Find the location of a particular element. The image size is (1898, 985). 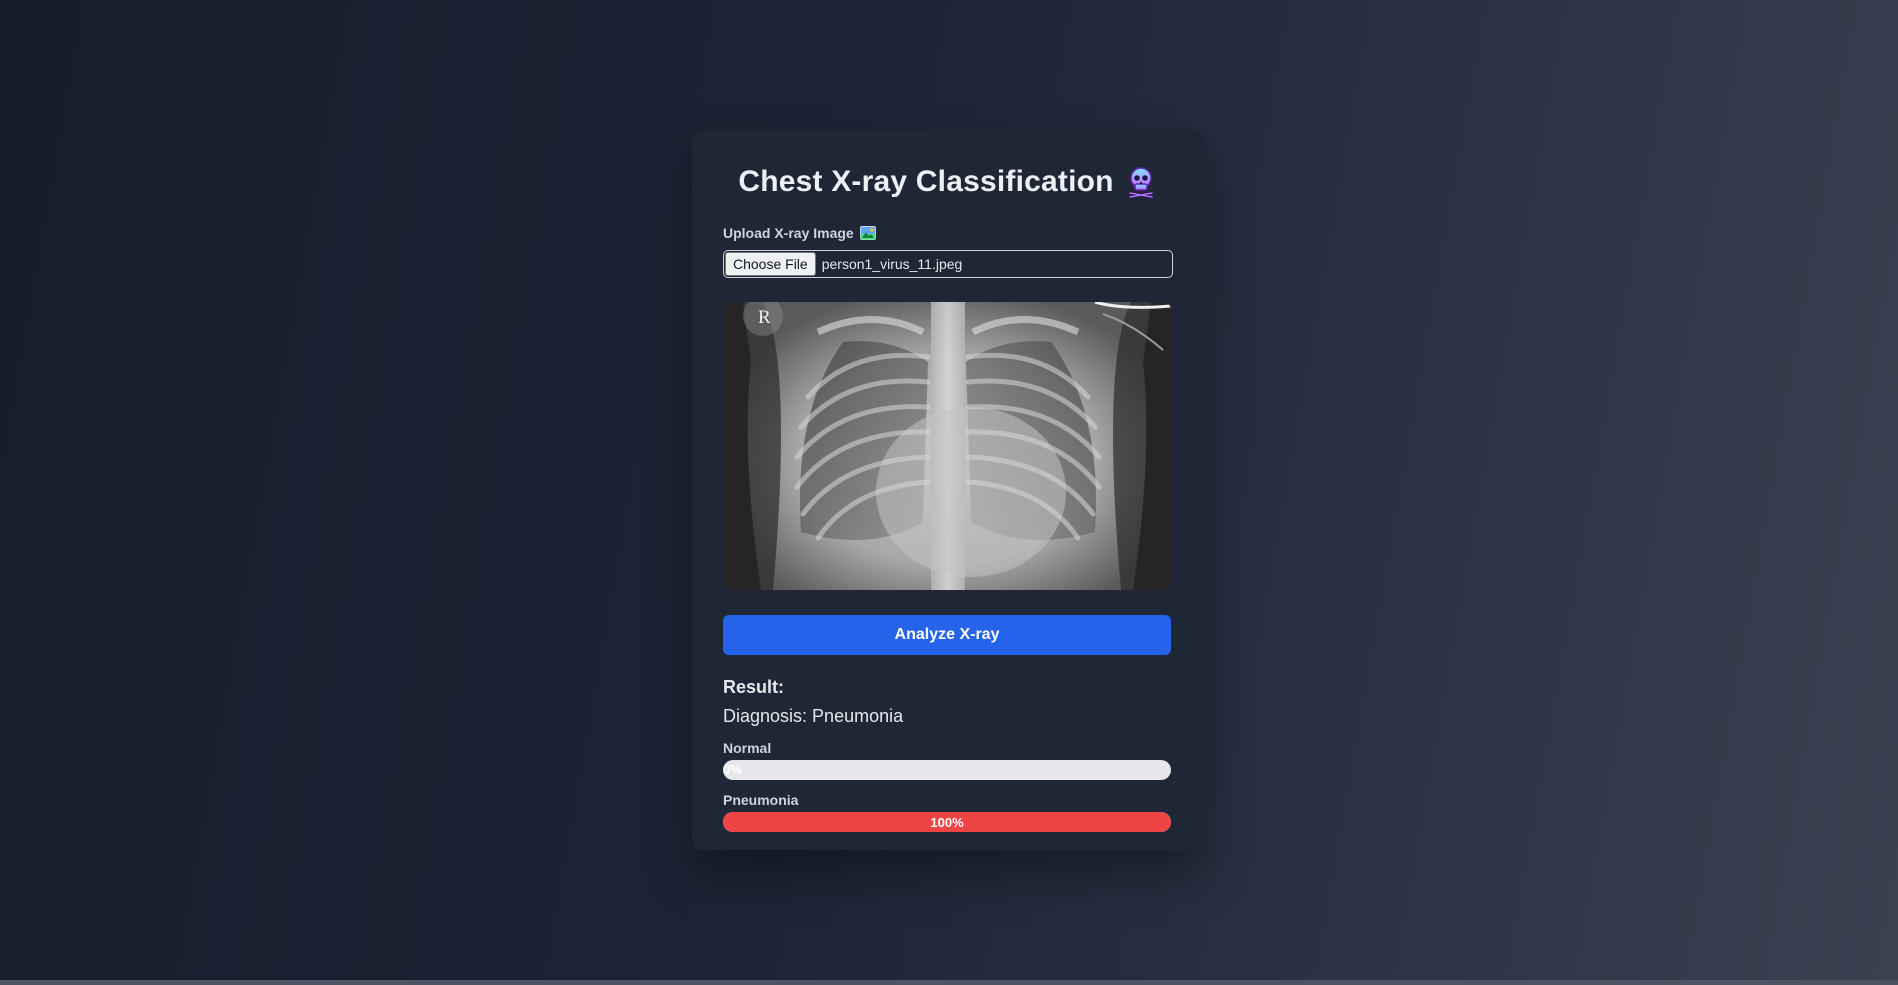

choose-file-button: Choose File is located at coordinates (770, 264).